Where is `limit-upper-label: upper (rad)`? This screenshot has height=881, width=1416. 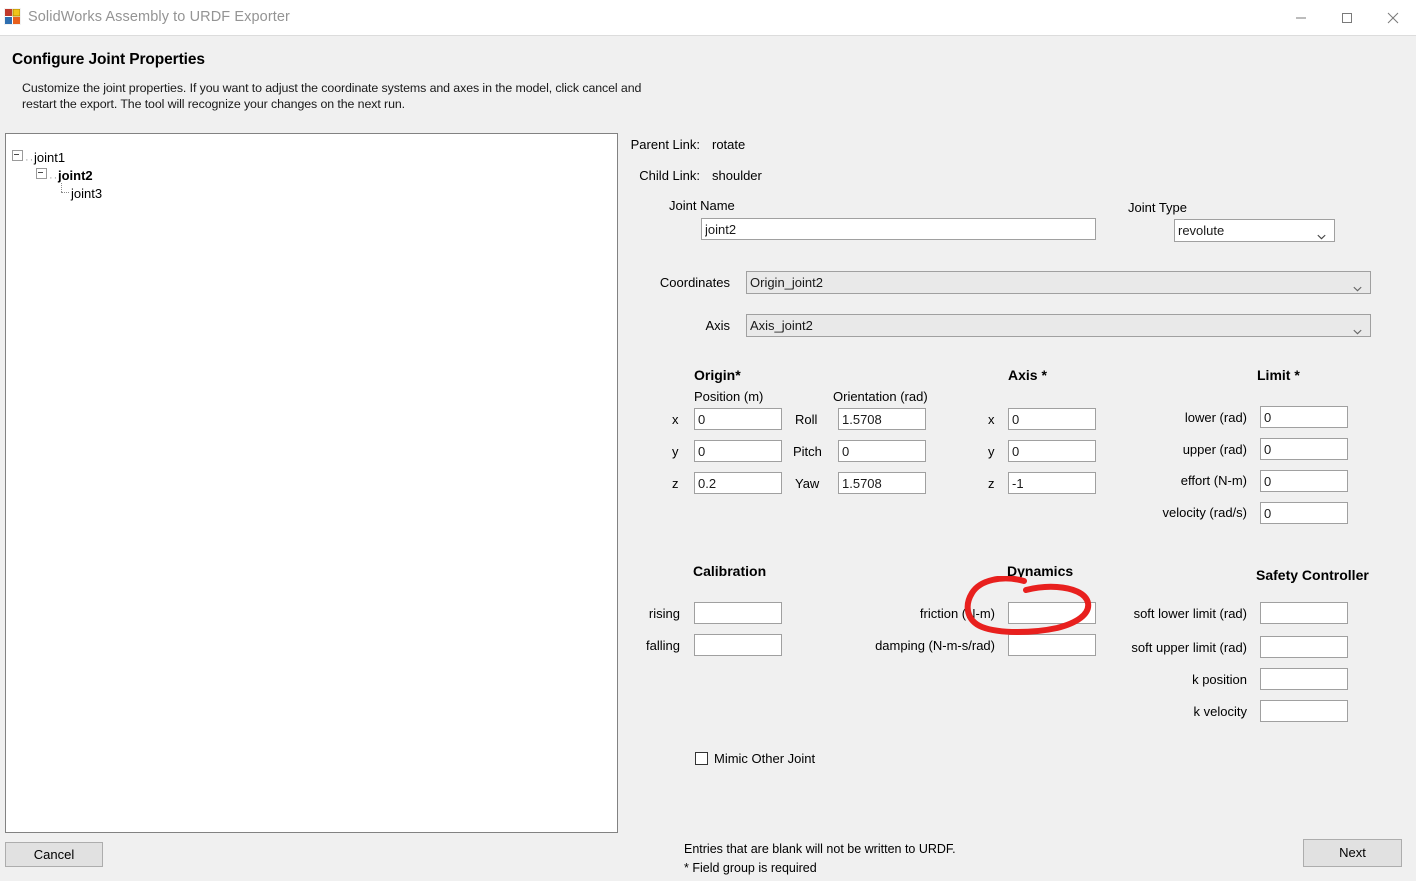 limit-upper-label: upper (rad) is located at coordinates (1214, 449).